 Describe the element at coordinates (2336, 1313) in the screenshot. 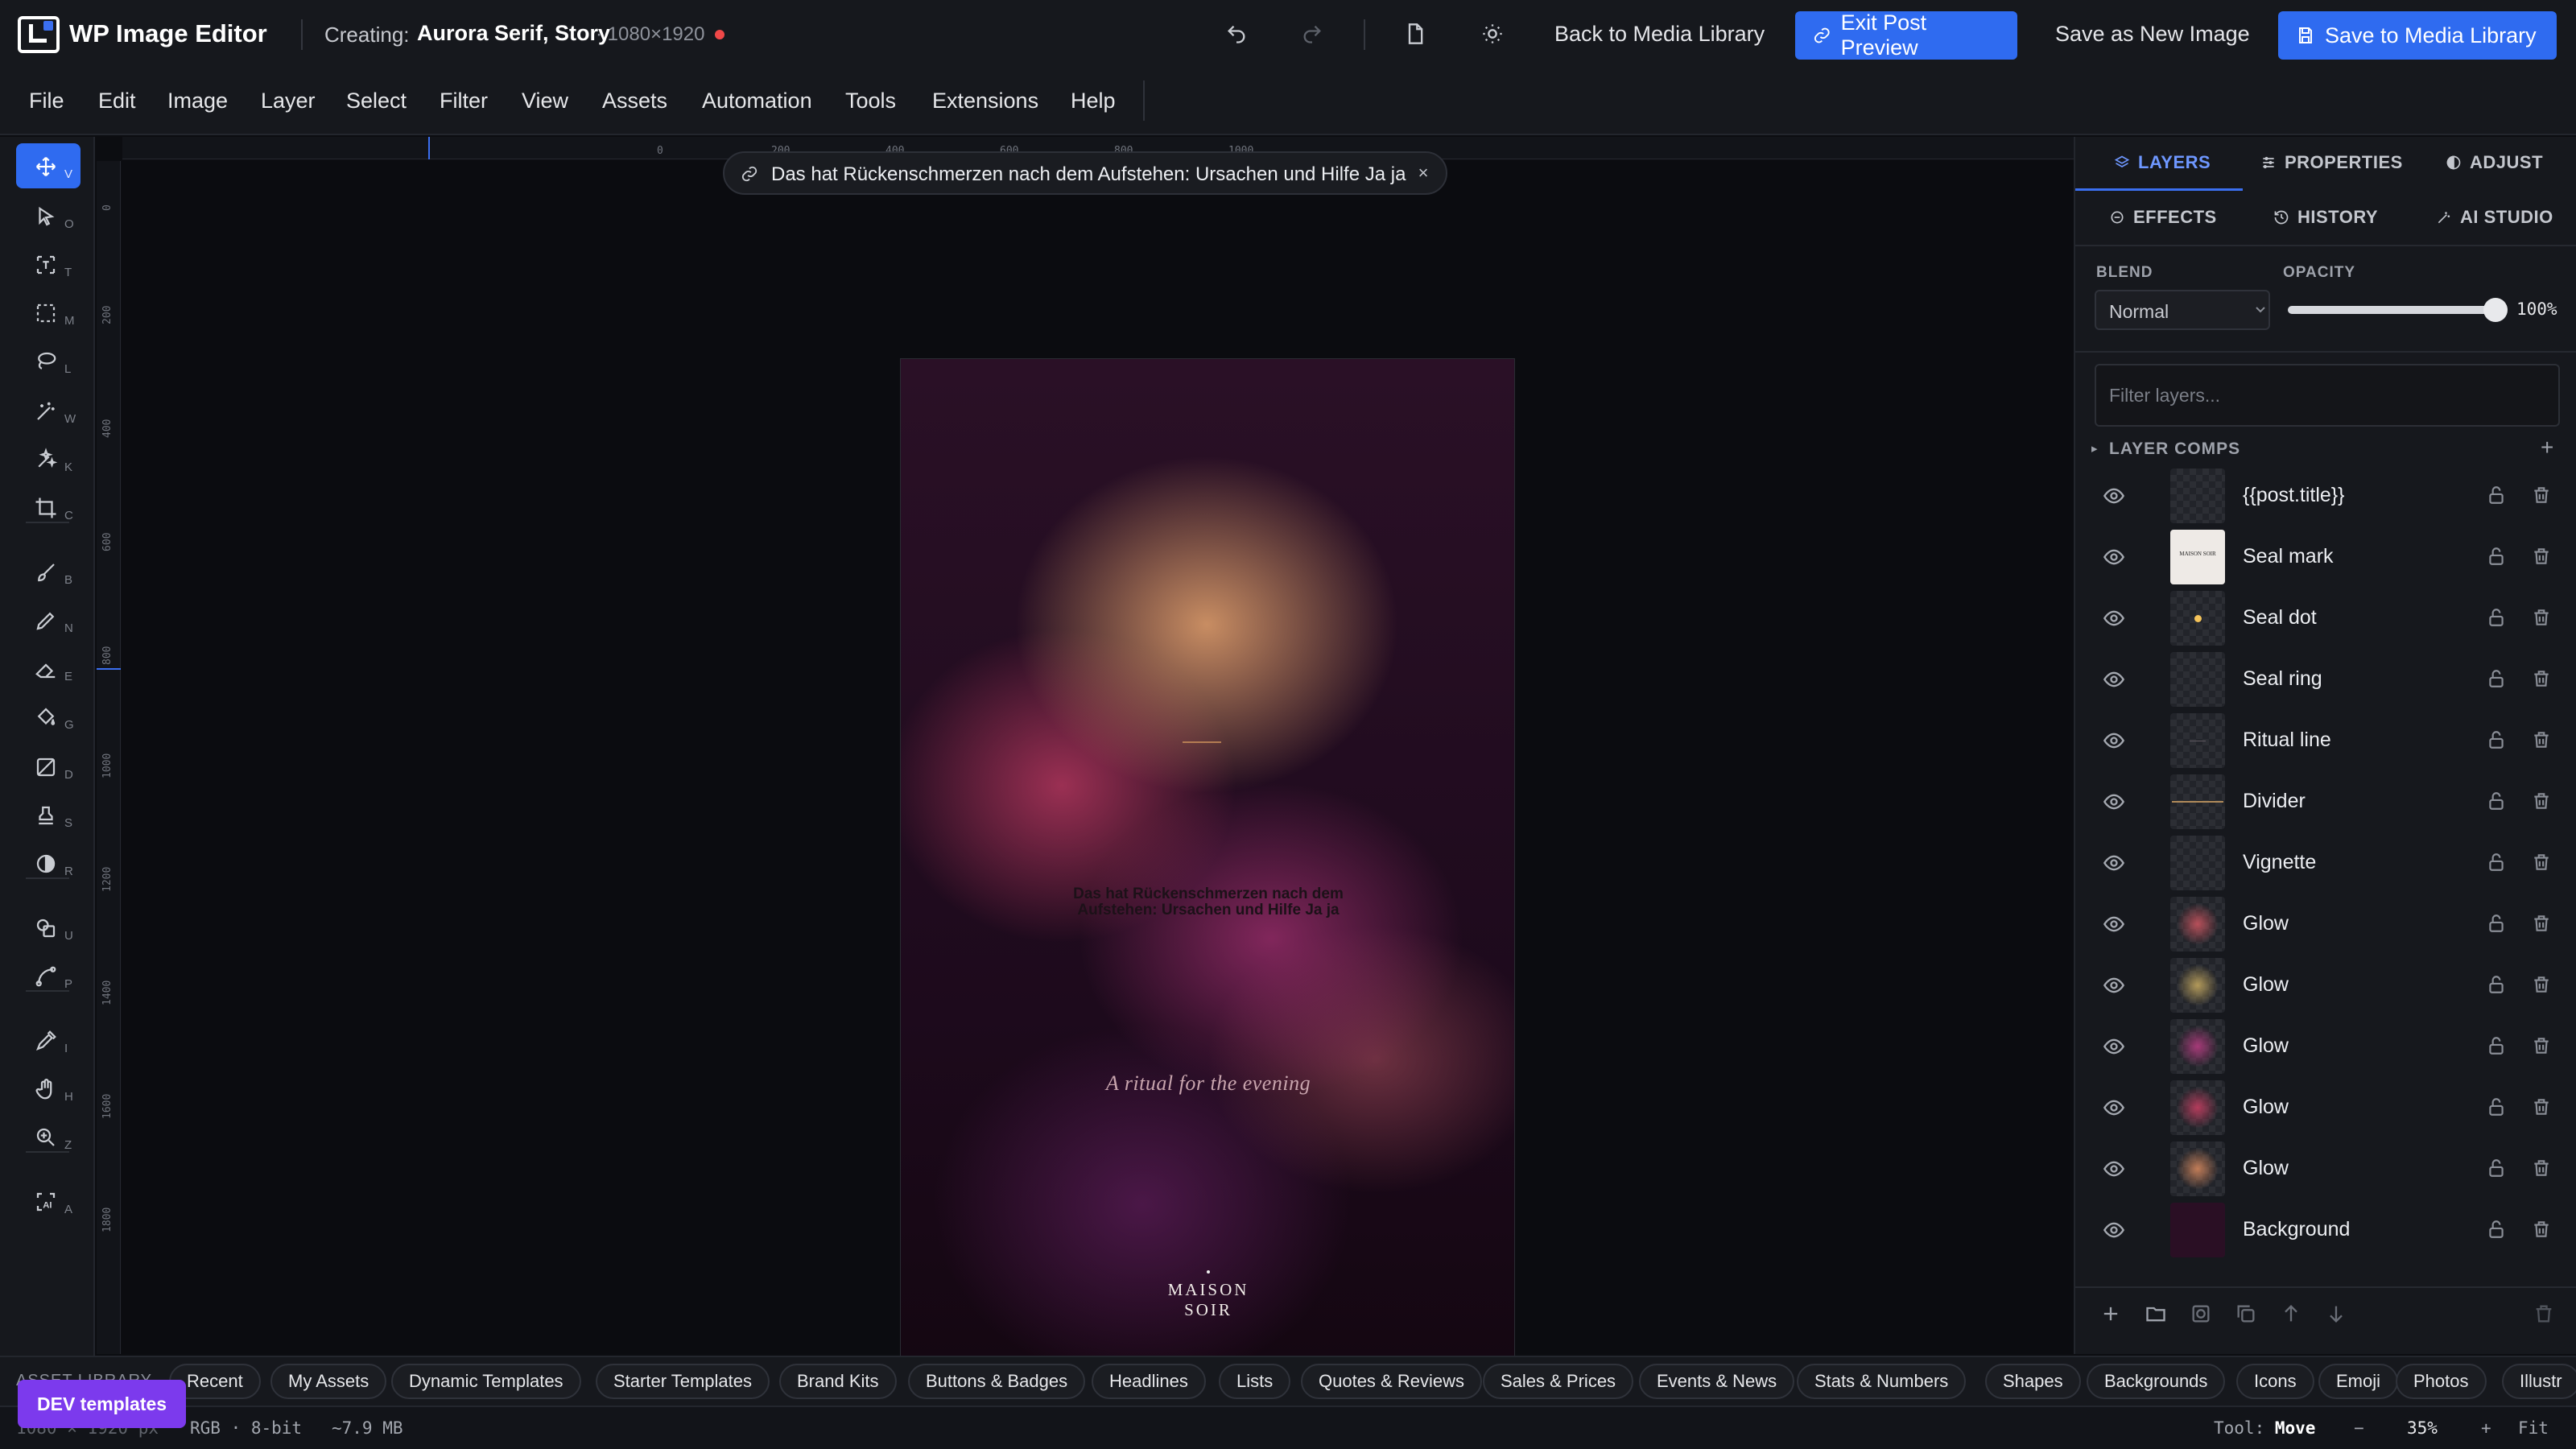

I see `arrow-down-icon` at that location.